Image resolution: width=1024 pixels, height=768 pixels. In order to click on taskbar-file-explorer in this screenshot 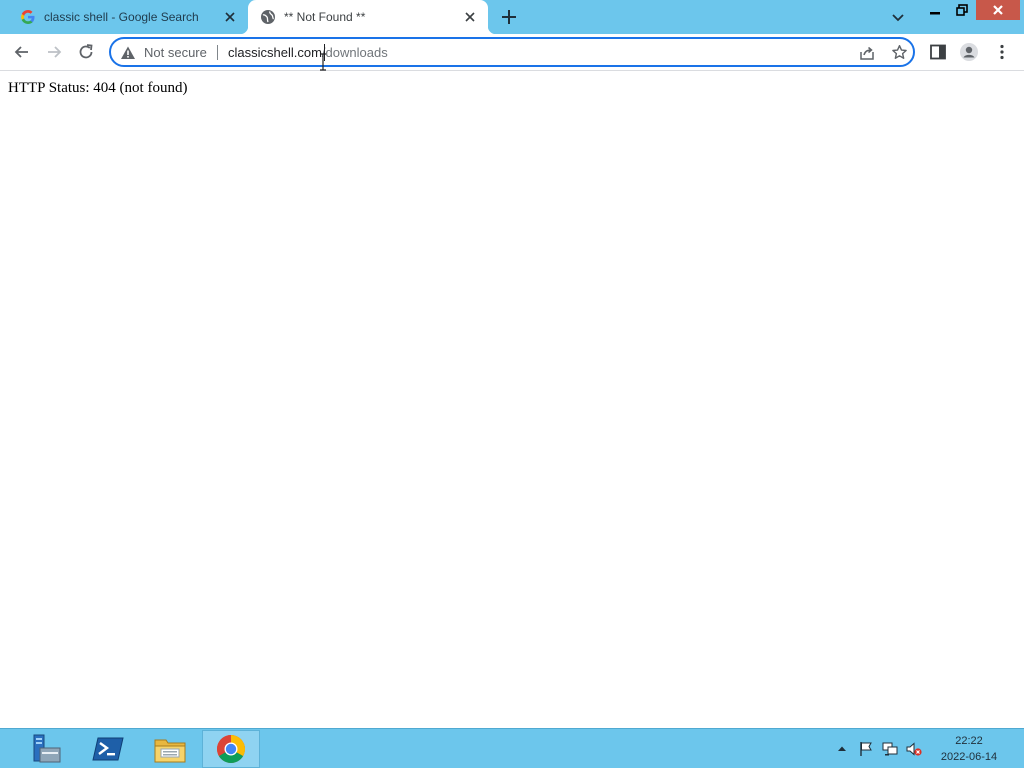, I will do `click(170, 749)`.